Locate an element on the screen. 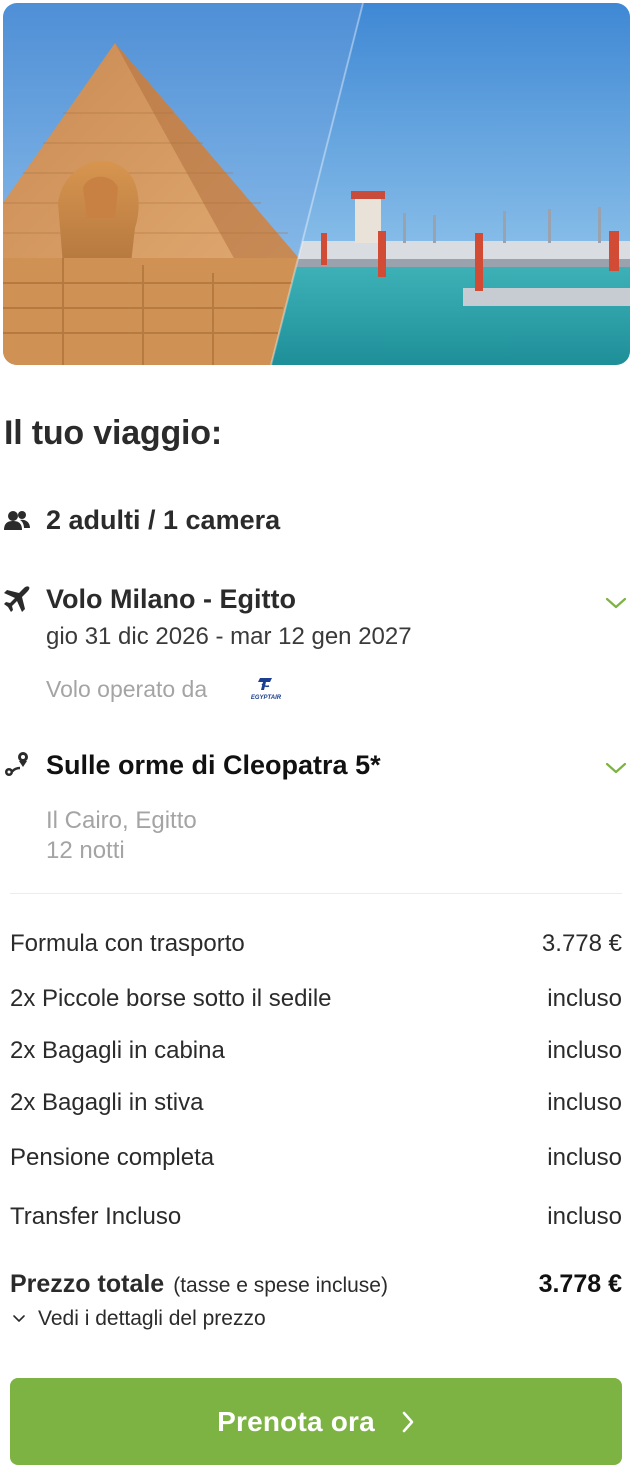 The image size is (640, 1470). price-details-link: Vedi i dettagli del prezzo is located at coordinates (138, 1319).